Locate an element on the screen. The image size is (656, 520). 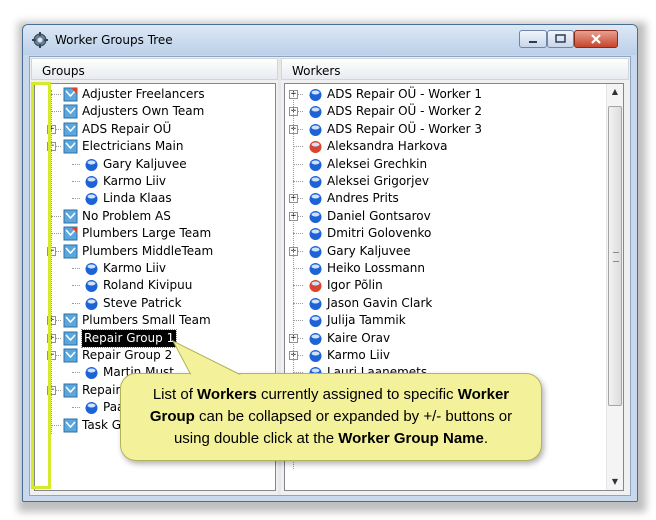
tree-vertical-connector is located at coordinates (51, 262).